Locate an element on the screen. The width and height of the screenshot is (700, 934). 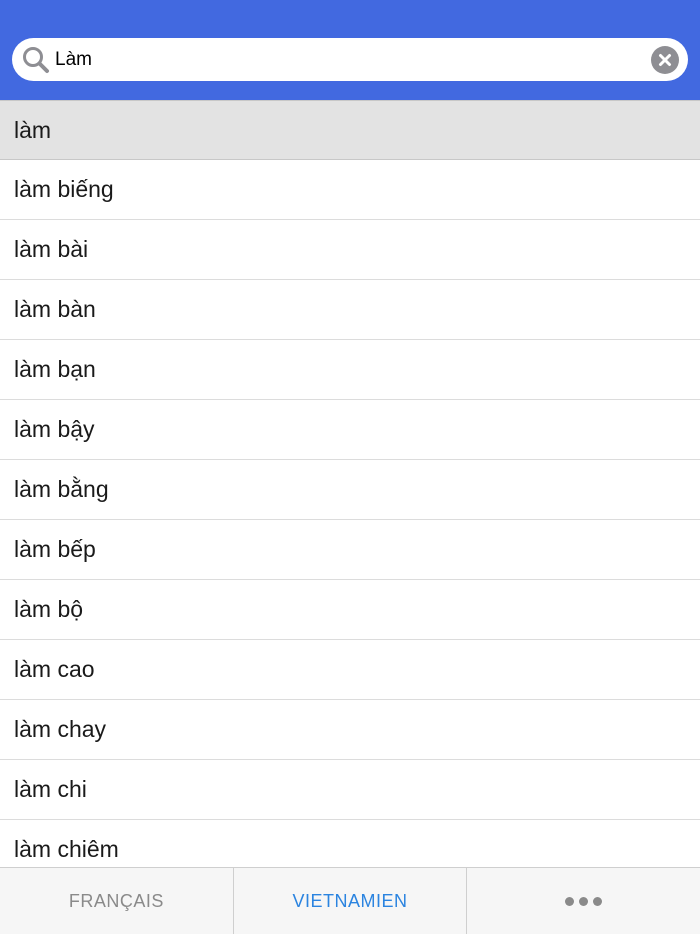
list-item: làm chi is located at coordinates (350, 790).